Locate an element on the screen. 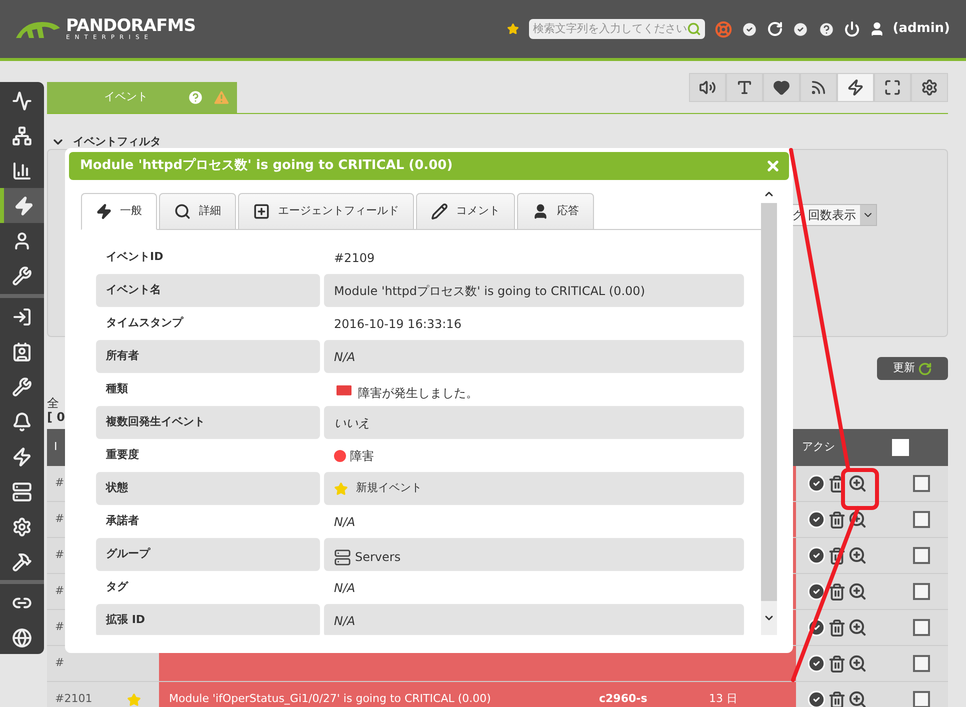  label-cell: イベント名 is located at coordinates (208, 290).